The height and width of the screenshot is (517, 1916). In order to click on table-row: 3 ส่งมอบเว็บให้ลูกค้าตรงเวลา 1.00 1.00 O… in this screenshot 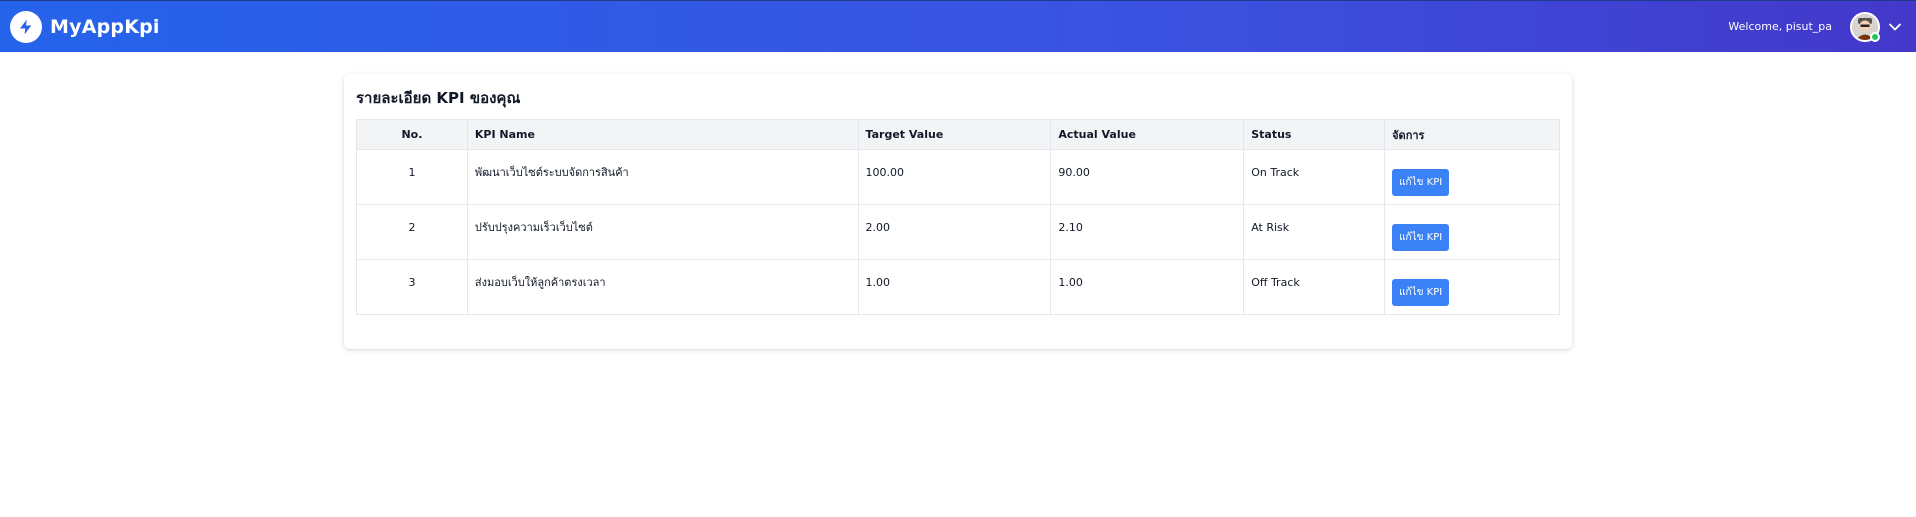, I will do `click(958, 287)`.